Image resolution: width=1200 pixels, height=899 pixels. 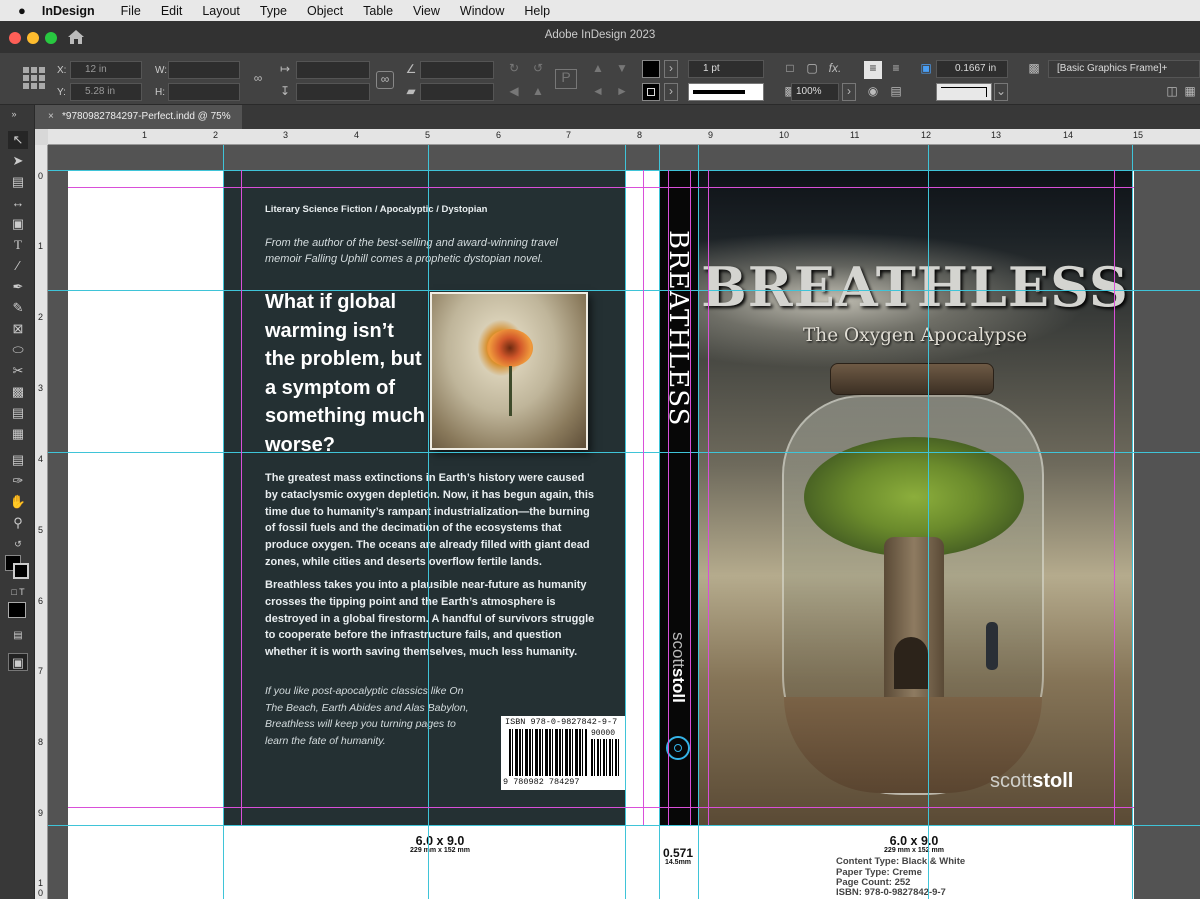 What do you see at coordinates (204, 70) in the screenshot?
I see `w-field` at bounding box center [204, 70].